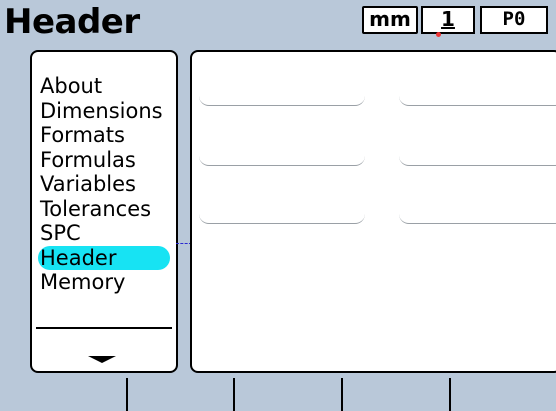 The image size is (556, 411). What do you see at coordinates (104, 86) in the screenshot?
I see `menu-item-about: About` at bounding box center [104, 86].